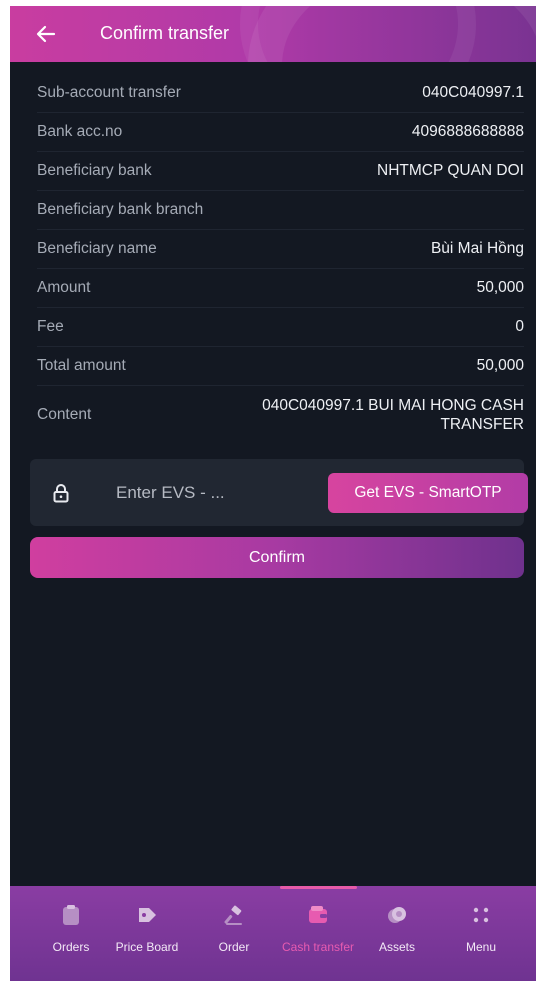 Image resolution: width=559 pixels, height=985 pixels. Describe the element at coordinates (397, 915) in the screenshot. I see `coins-icon` at that location.